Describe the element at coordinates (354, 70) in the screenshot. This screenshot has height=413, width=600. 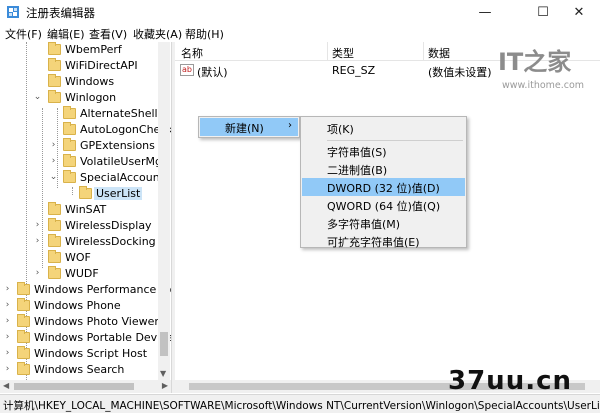
I see `value-type: REG_SZ` at that location.